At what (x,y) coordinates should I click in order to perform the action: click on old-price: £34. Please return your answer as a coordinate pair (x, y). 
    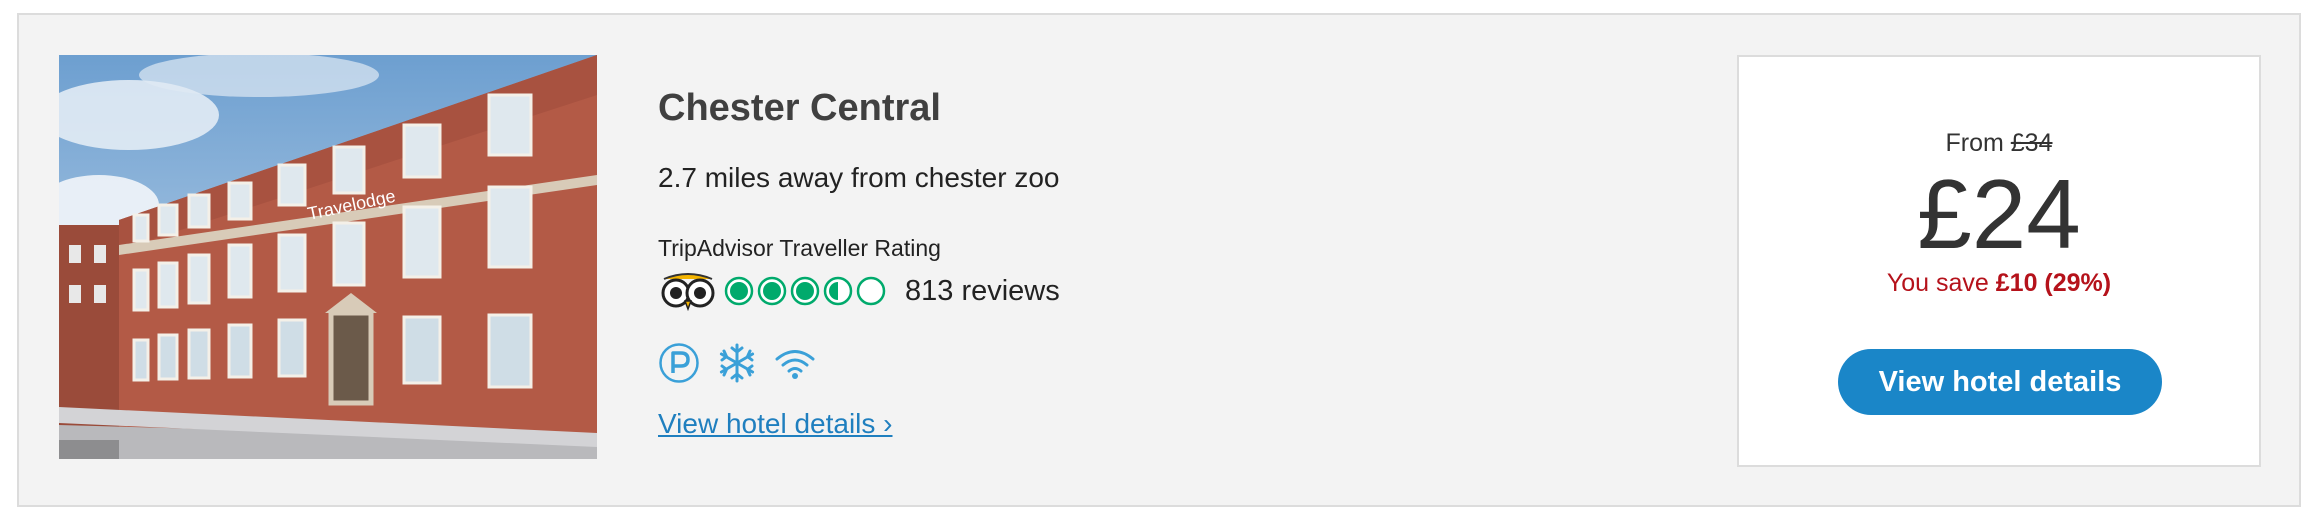
    Looking at the image, I should click on (2031, 143).